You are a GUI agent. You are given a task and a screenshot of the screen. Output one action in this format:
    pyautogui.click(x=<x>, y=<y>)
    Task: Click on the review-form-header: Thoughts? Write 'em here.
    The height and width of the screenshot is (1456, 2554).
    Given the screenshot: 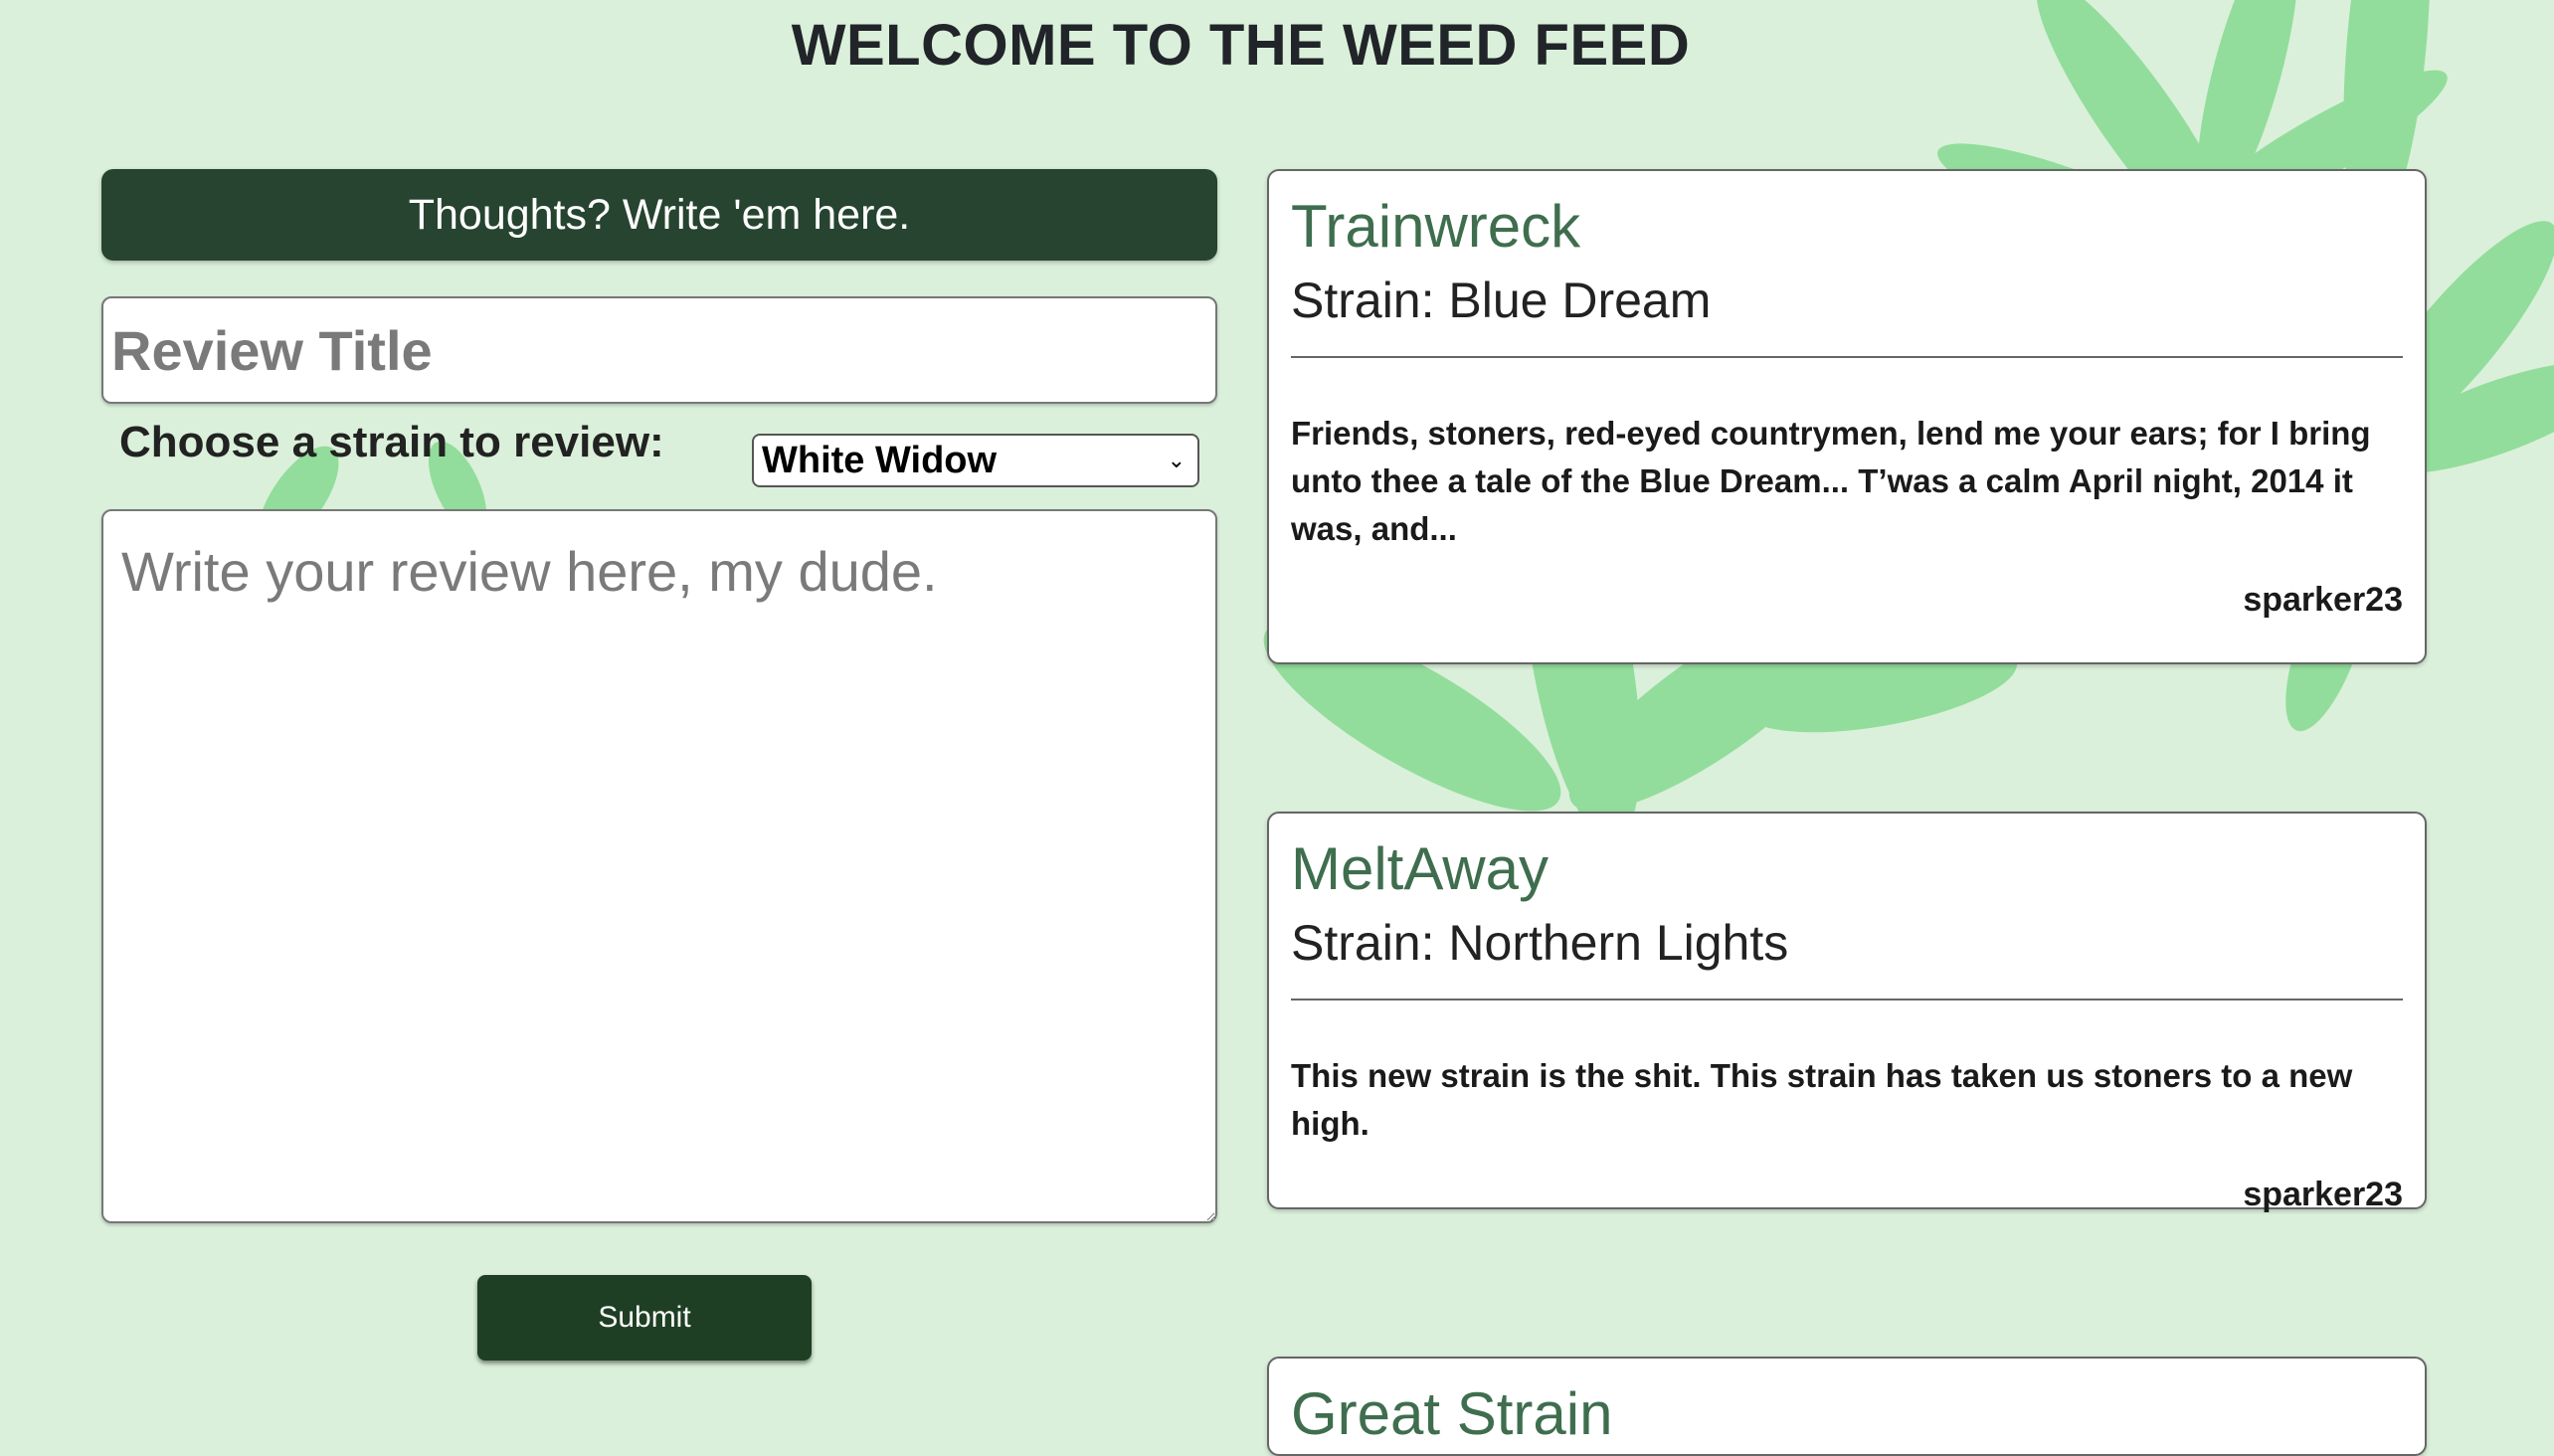 What is the action you would take?
    pyautogui.click(x=659, y=215)
    